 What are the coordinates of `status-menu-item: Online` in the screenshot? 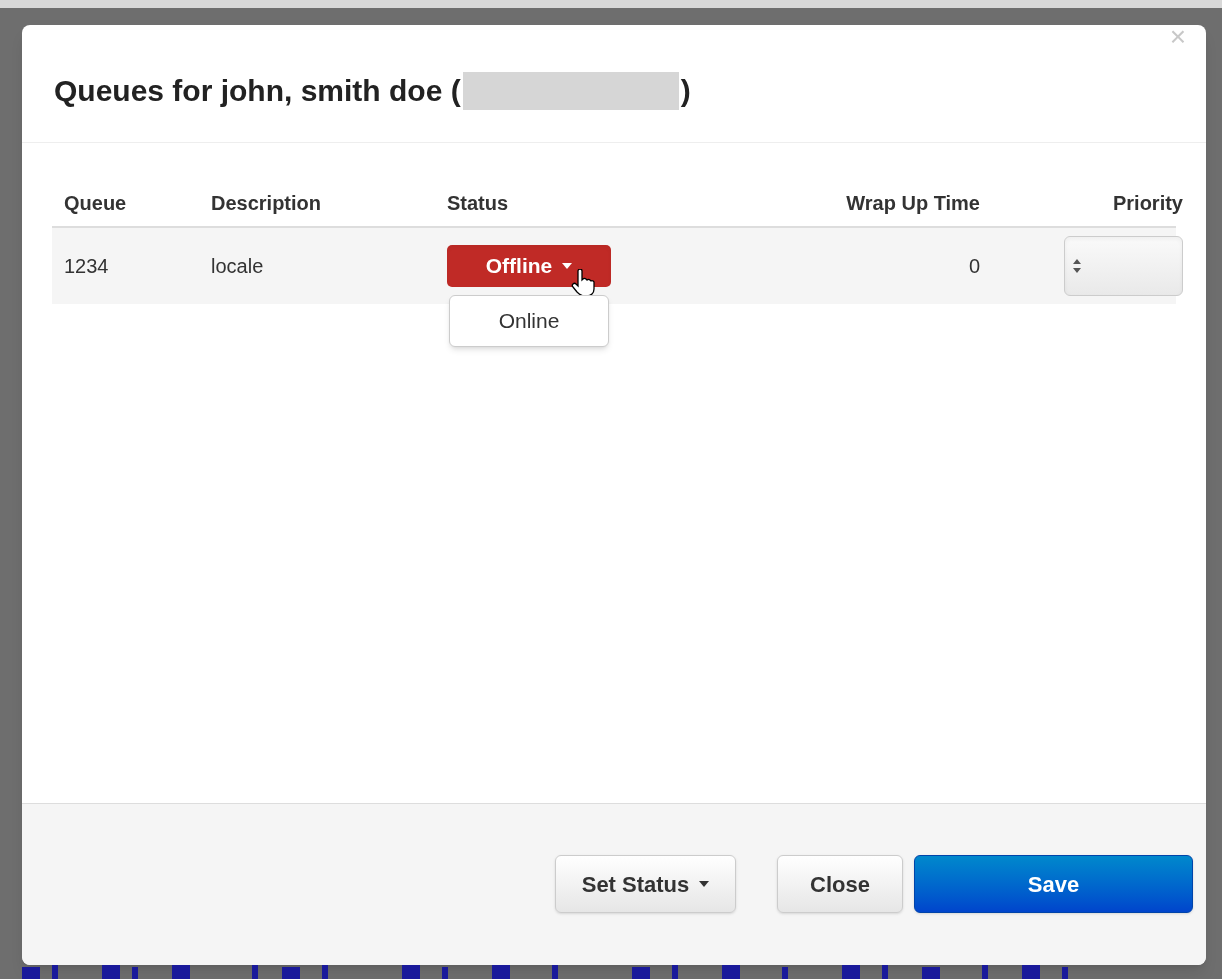 It's located at (529, 321).